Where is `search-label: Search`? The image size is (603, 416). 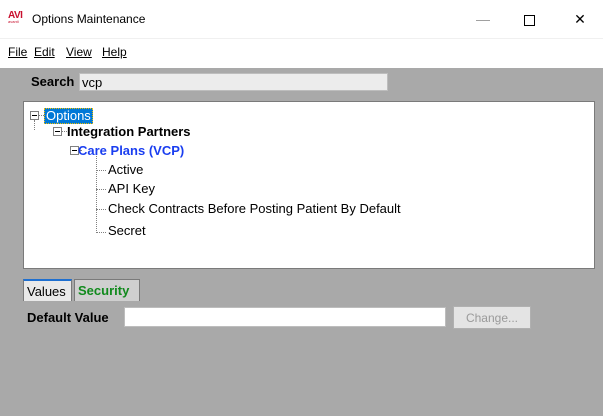
search-label: Search is located at coordinates (53, 81).